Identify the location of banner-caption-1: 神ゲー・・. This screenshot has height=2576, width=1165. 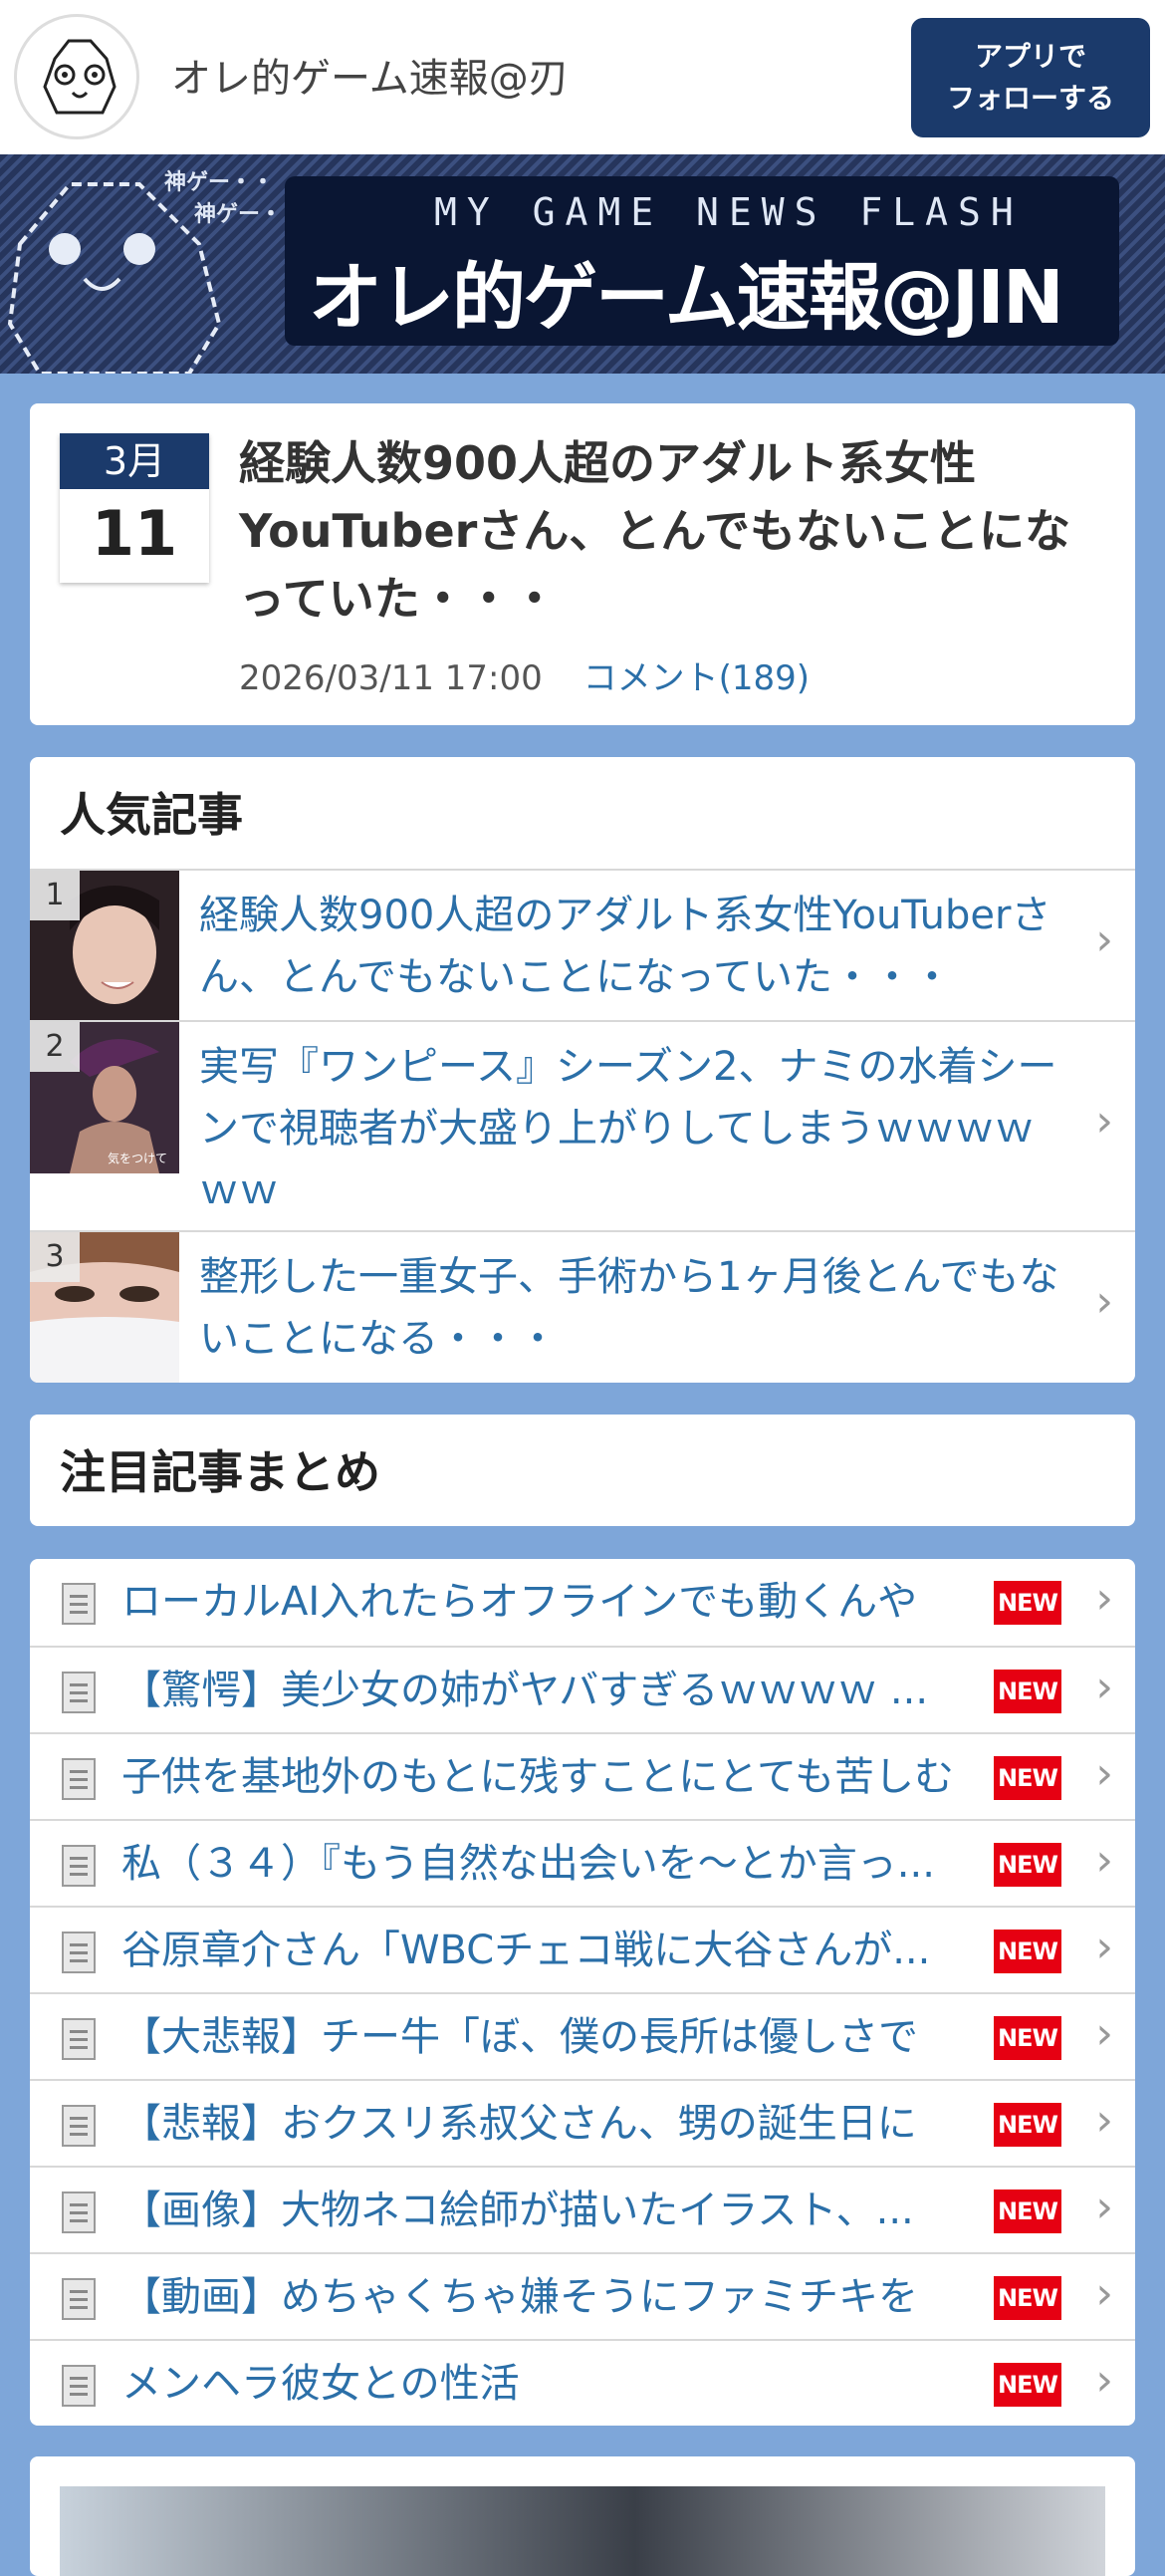
(220, 182).